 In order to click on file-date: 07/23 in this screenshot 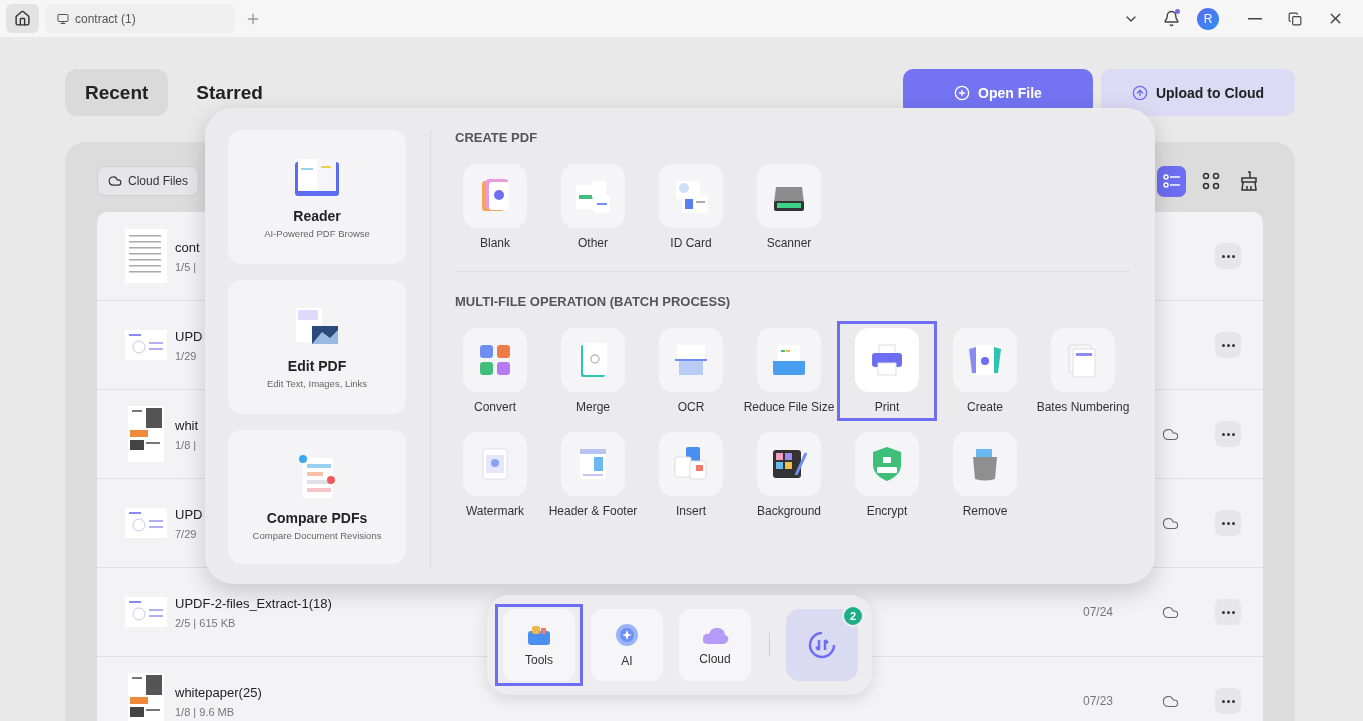, I will do `click(1098, 701)`.